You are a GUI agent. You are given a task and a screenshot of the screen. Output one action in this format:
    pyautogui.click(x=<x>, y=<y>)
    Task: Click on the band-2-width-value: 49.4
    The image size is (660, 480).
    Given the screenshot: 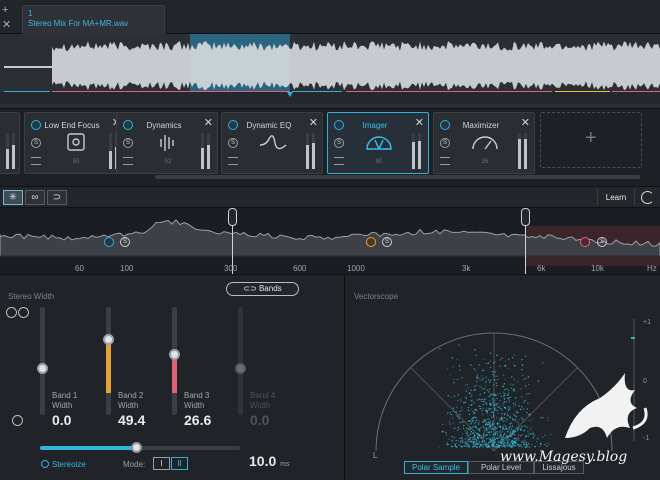 What is the action you would take?
    pyautogui.click(x=131, y=420)
    